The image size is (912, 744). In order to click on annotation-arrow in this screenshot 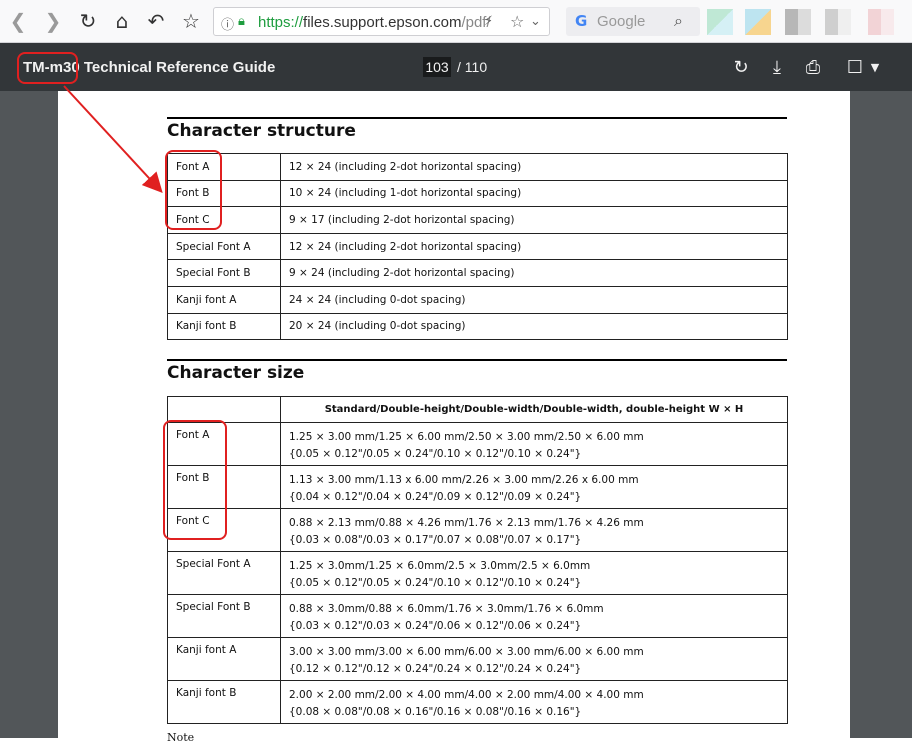, I will do `click(113, 139)`.